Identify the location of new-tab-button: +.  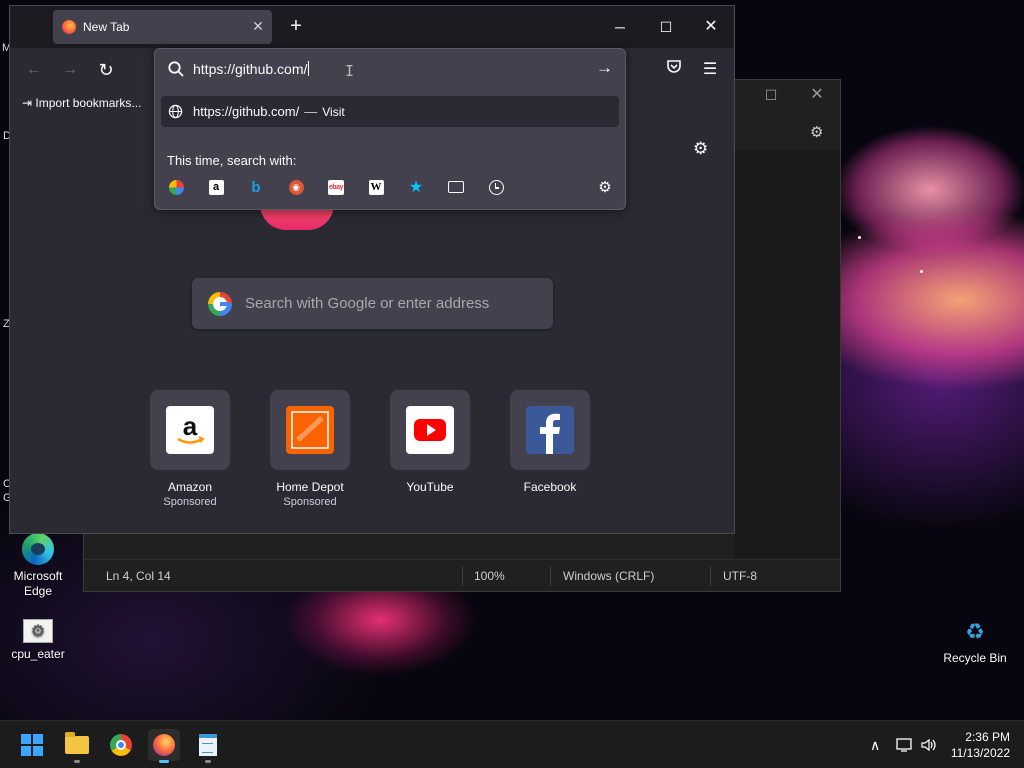
(296, 27).